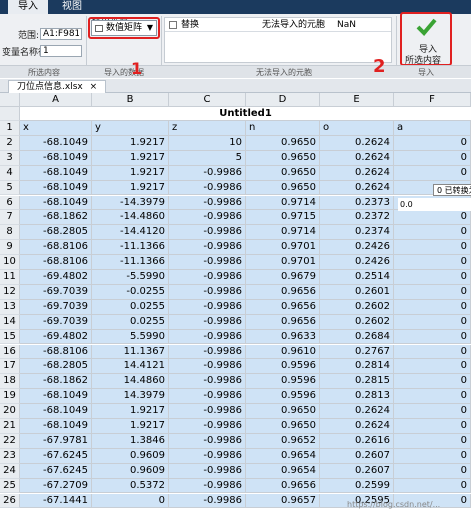  Describe the element at coordinates (357, 292) in the screenshot. I see `table-cell: 0.2601` at that location.